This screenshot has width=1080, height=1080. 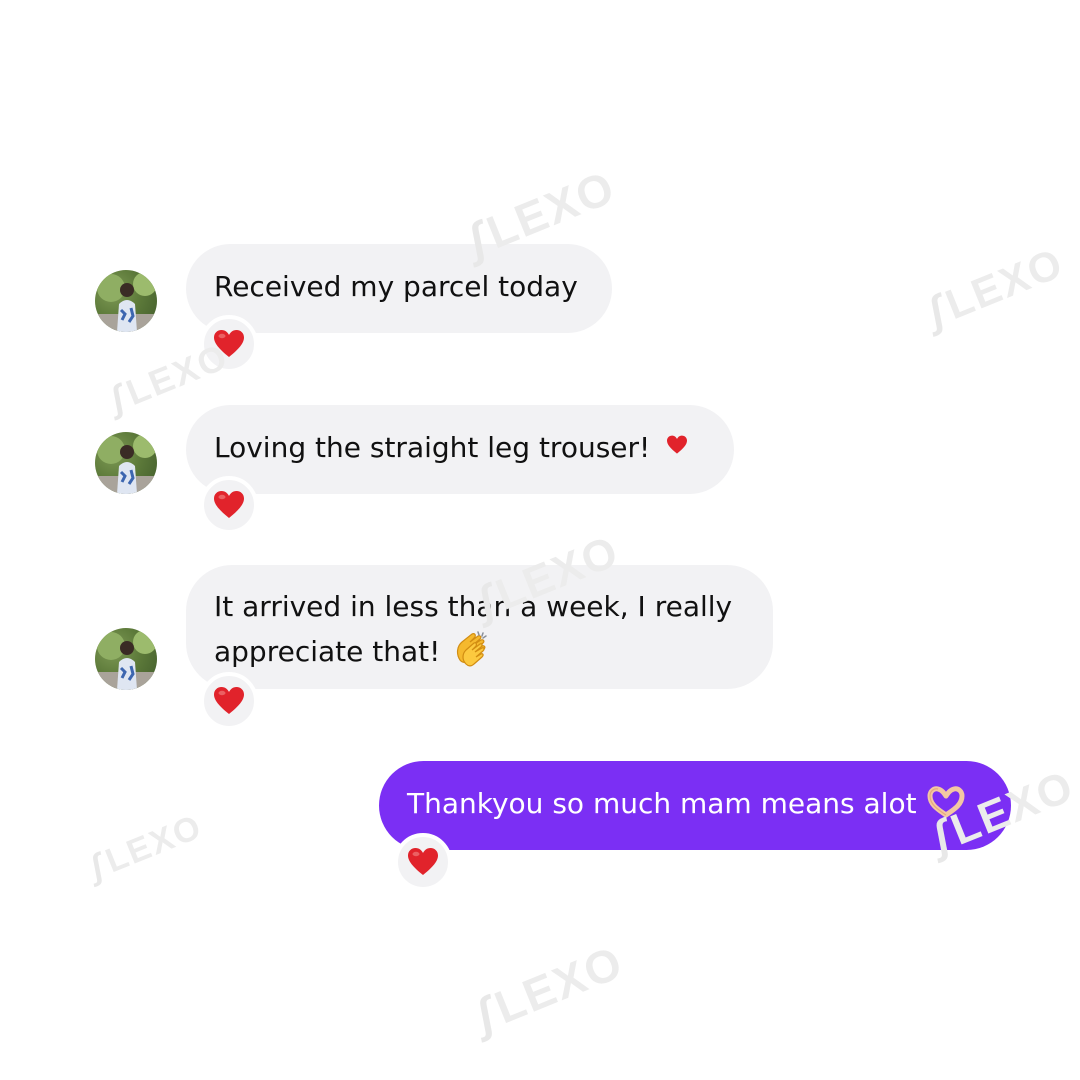 I want to click on message-text-line: appreciate that!, so click(x=479, y=651).